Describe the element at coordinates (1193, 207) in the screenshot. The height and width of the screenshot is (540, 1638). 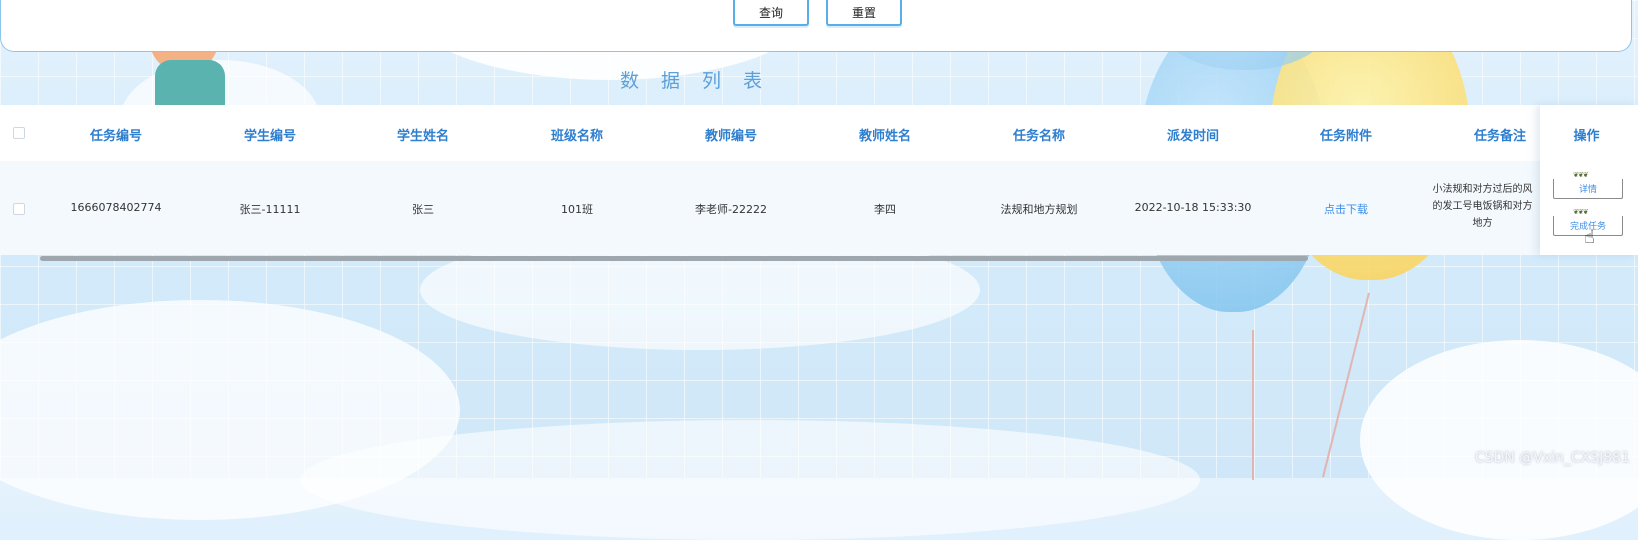
I see `cell-dispatch-time: 2022-10-18 15:33:30` at that location.